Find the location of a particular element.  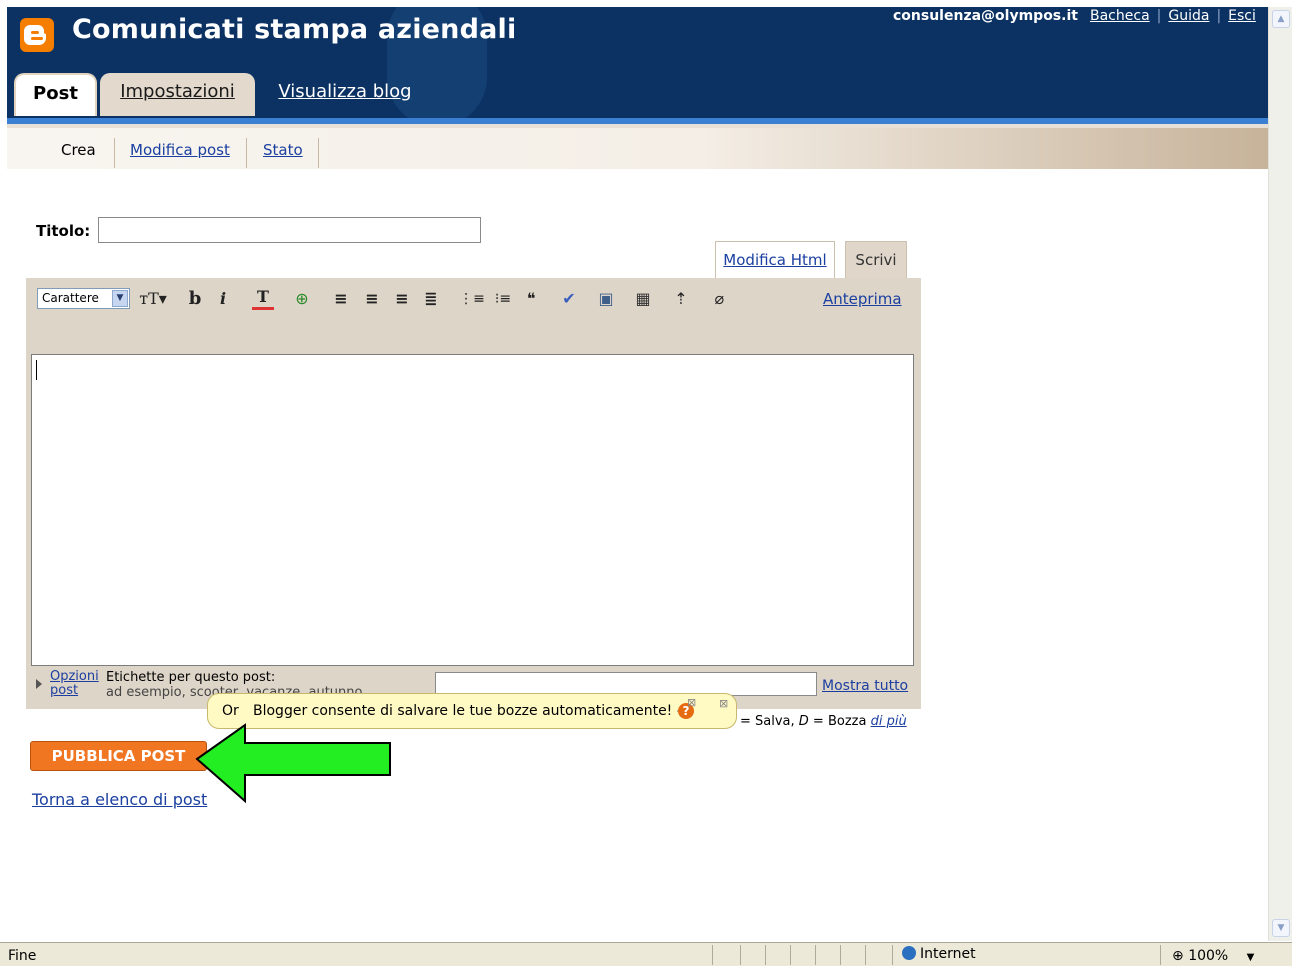

more-info-link: di più is located at coordinates (889, 721).